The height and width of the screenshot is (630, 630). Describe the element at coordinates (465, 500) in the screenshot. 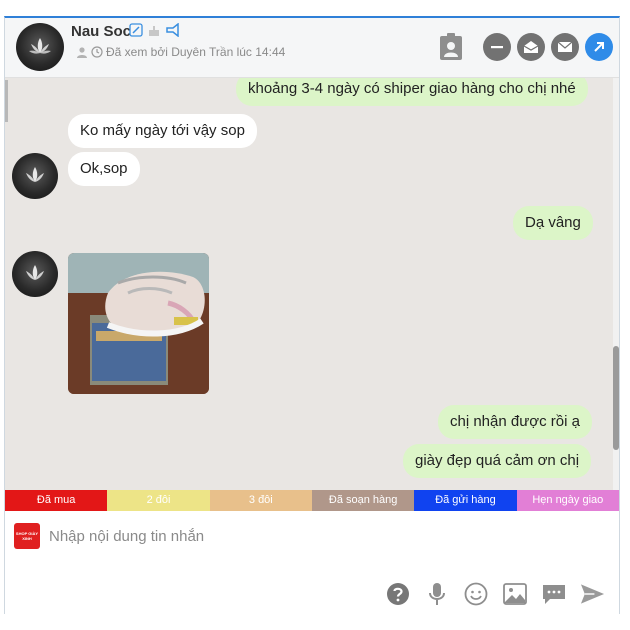

I see `tag-da-gui-hang: Đã gửi hàng` at that location.